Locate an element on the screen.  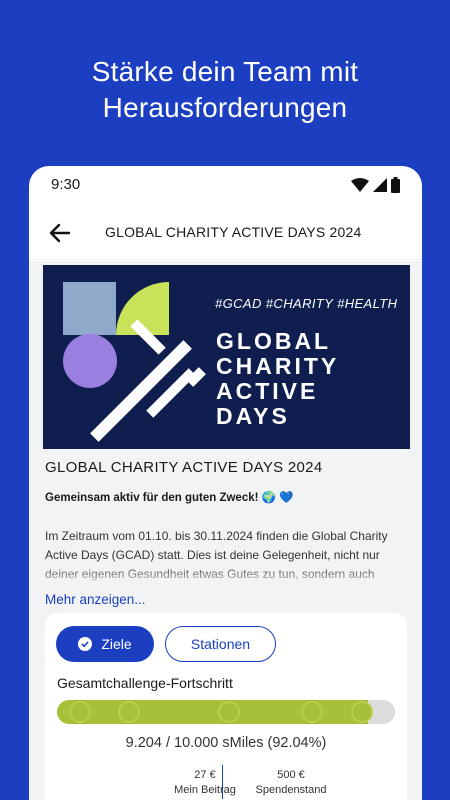
banner-hashtags: #GCAD #CHARITY #HEALTH is located at coordinates (306, 303).